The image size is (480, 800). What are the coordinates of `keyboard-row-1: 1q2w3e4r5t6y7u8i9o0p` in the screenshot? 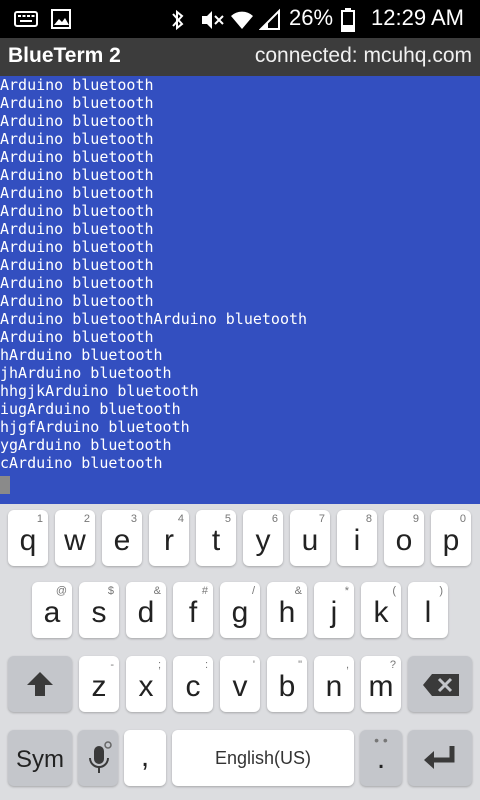 It's located at (240, 540).